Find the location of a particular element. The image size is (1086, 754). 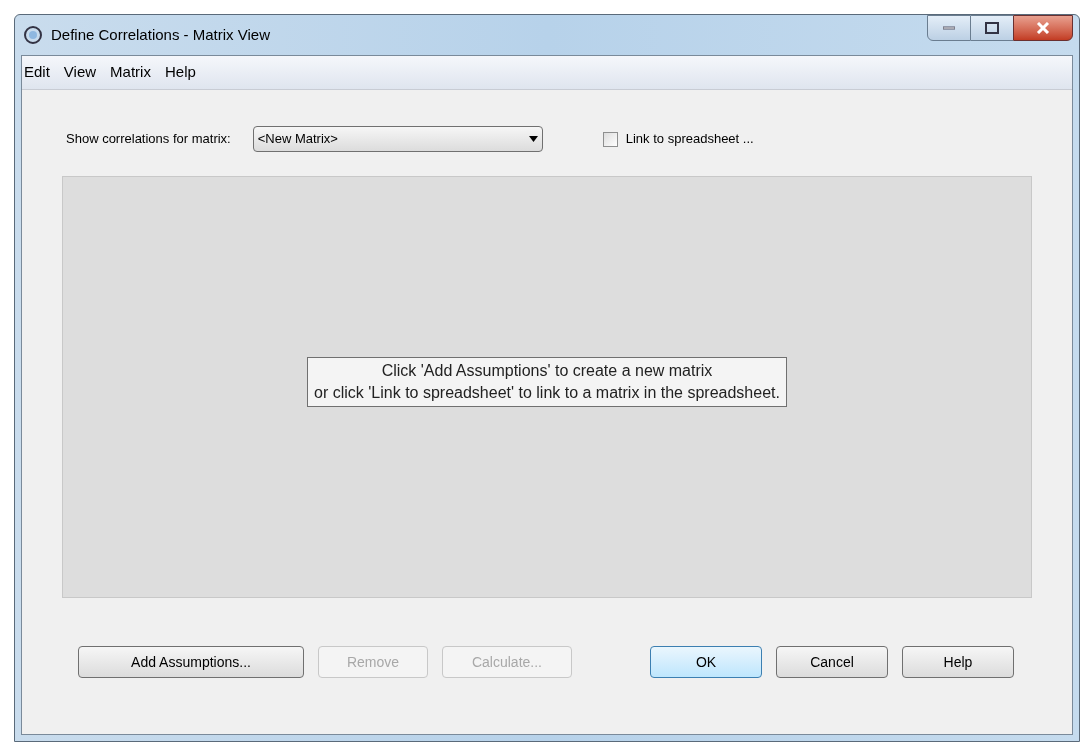

maximize-icon is located at coordinates (992, 28).